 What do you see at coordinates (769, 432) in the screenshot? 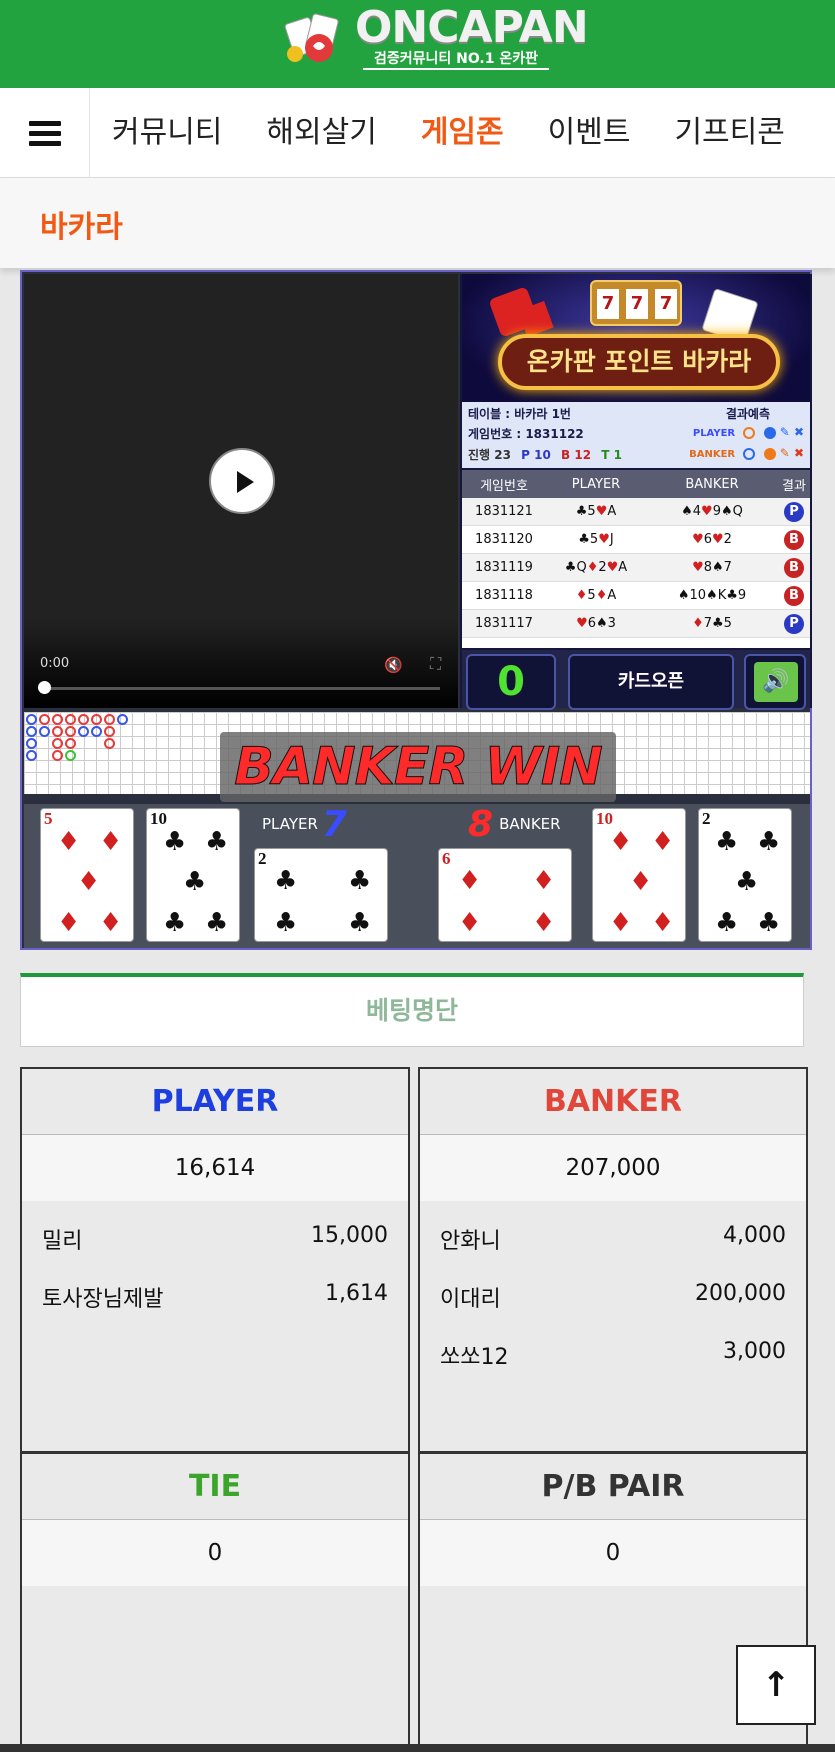
I see `player-filled-icon` at bounding box center [769, 432].